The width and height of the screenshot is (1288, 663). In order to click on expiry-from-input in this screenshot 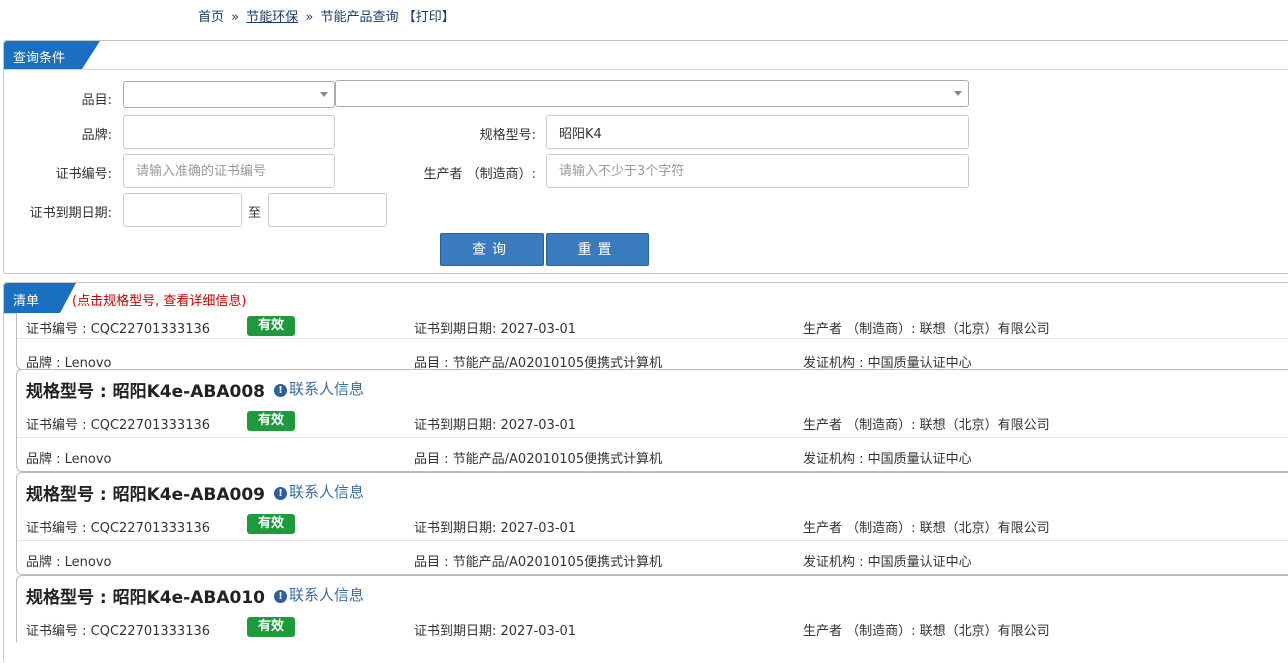, I will do `click(182, 210)`.